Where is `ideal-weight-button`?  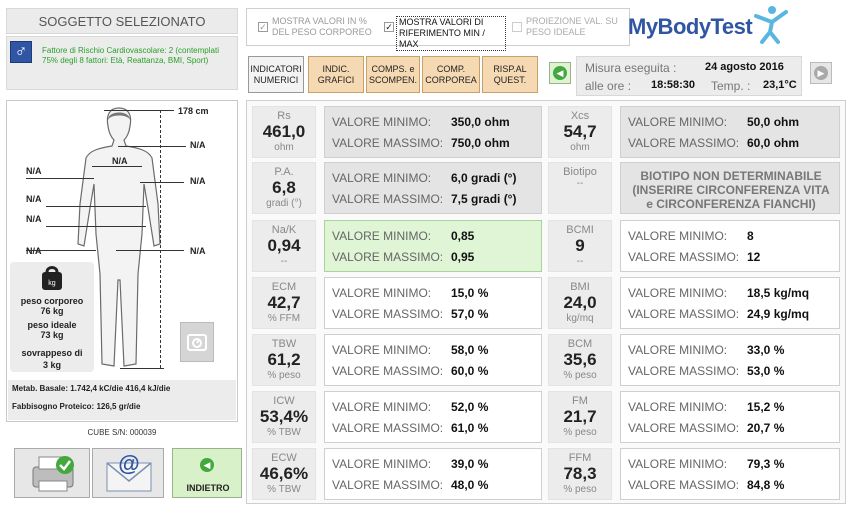 ideal-weight-button is located at coordinates (197, 342).